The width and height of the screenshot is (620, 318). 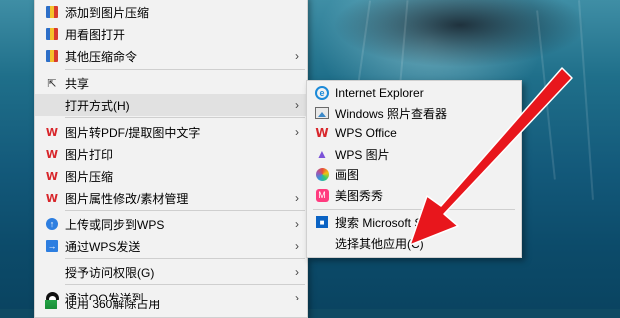 What do you see at coordinates (171, 154) in the screenshot?
I see `menu-item-image-print: W 图片打印` at bounding box center [171, 154].